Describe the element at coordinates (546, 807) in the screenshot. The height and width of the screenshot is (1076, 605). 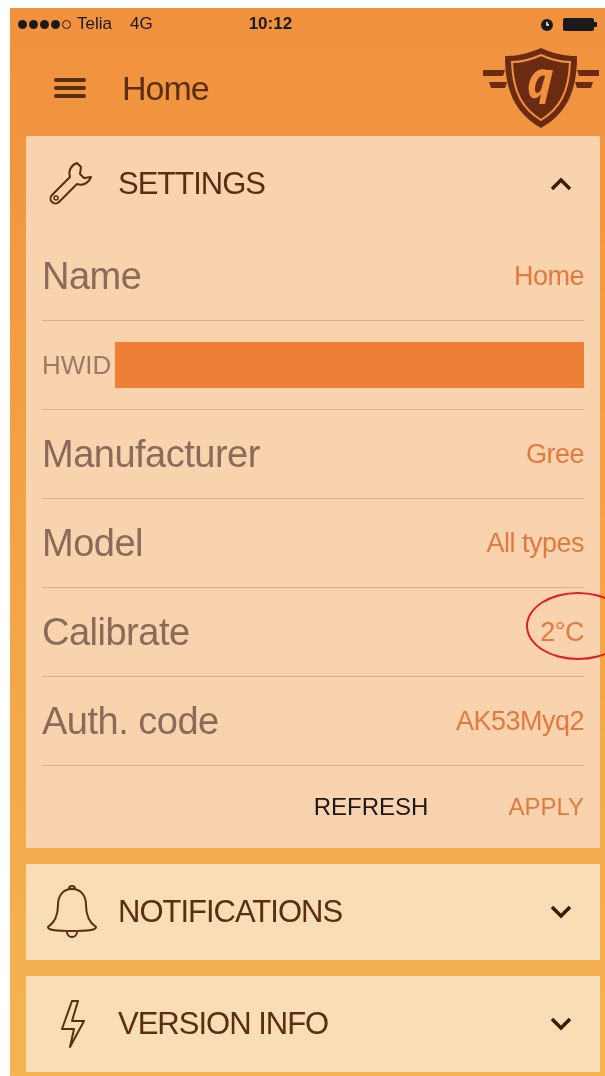
I see `action-button: APPLY` at that location.